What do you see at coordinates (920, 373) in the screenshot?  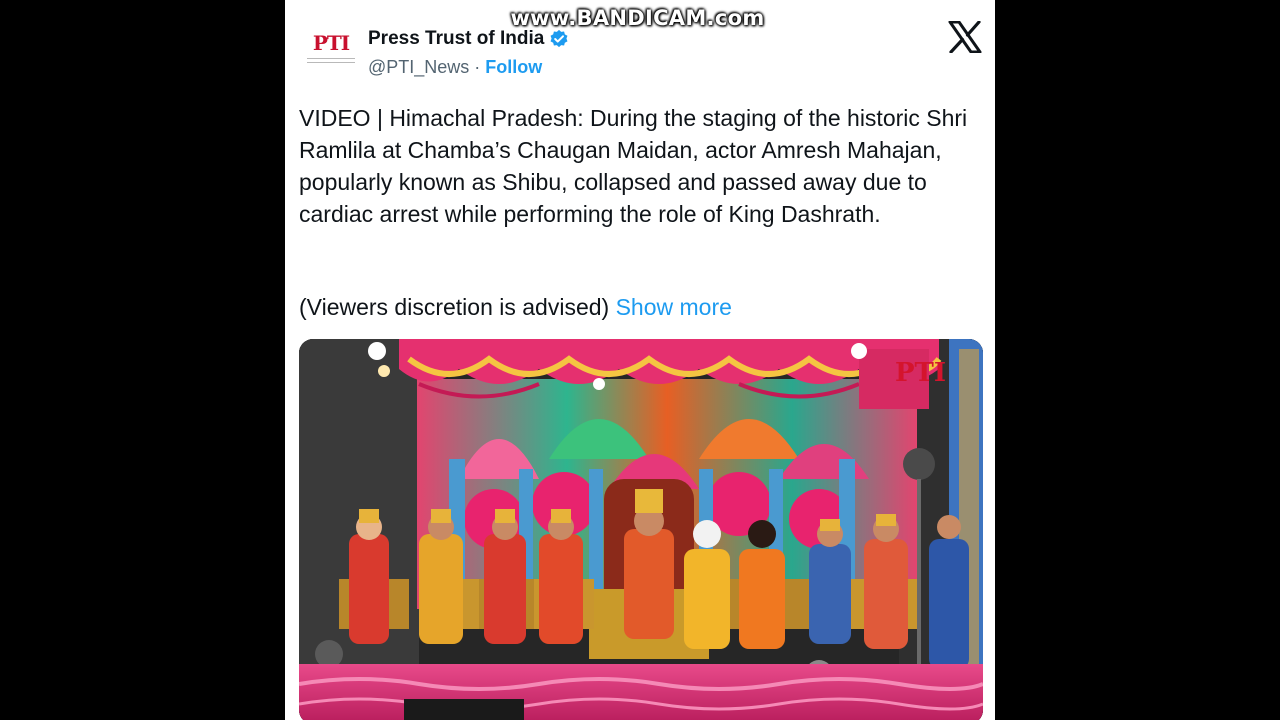 I see `media-watermark: PTI` at bounding box center [920, 373].